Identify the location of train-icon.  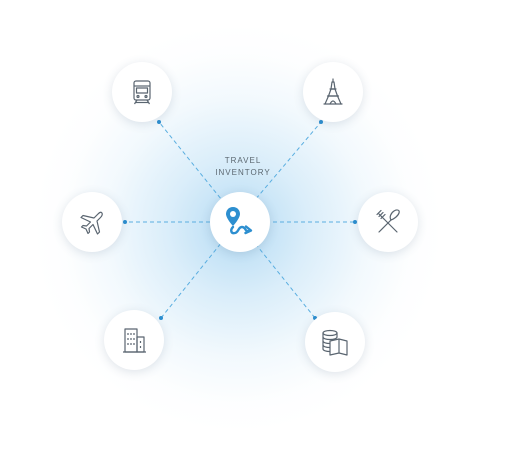
(142, 92).